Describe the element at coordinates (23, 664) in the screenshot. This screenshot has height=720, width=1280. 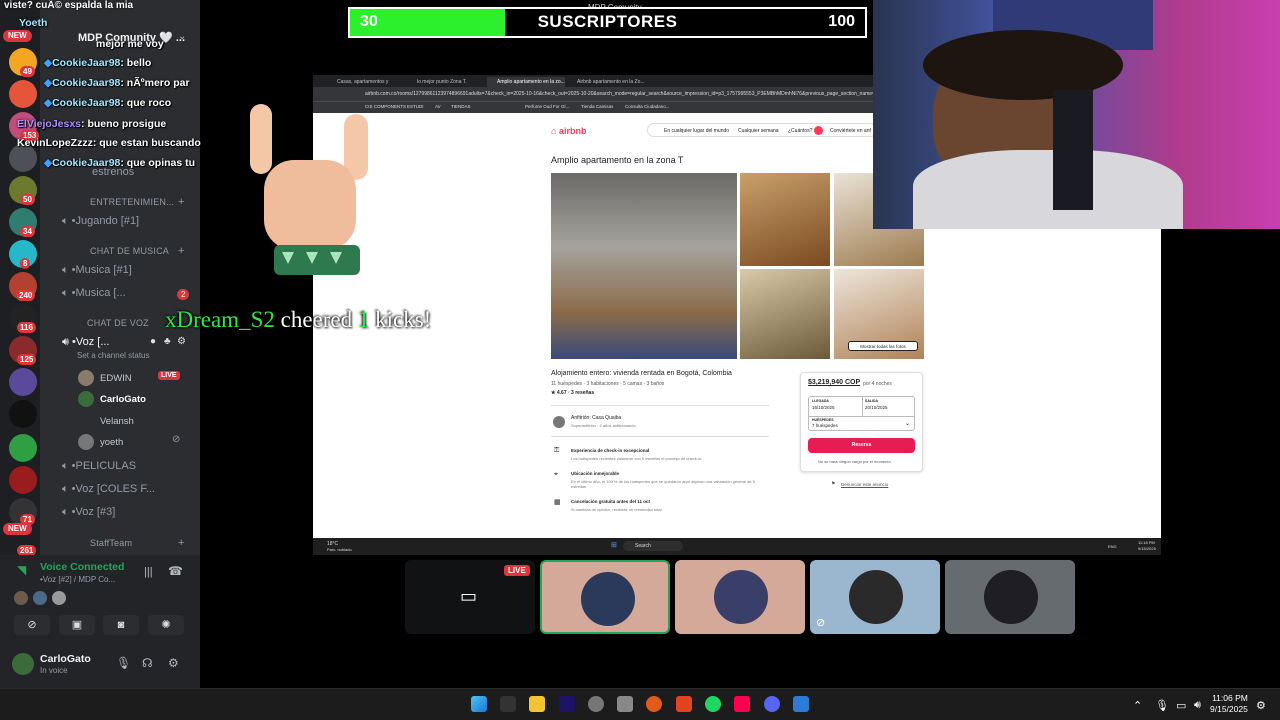
I see `avatar` at that location.